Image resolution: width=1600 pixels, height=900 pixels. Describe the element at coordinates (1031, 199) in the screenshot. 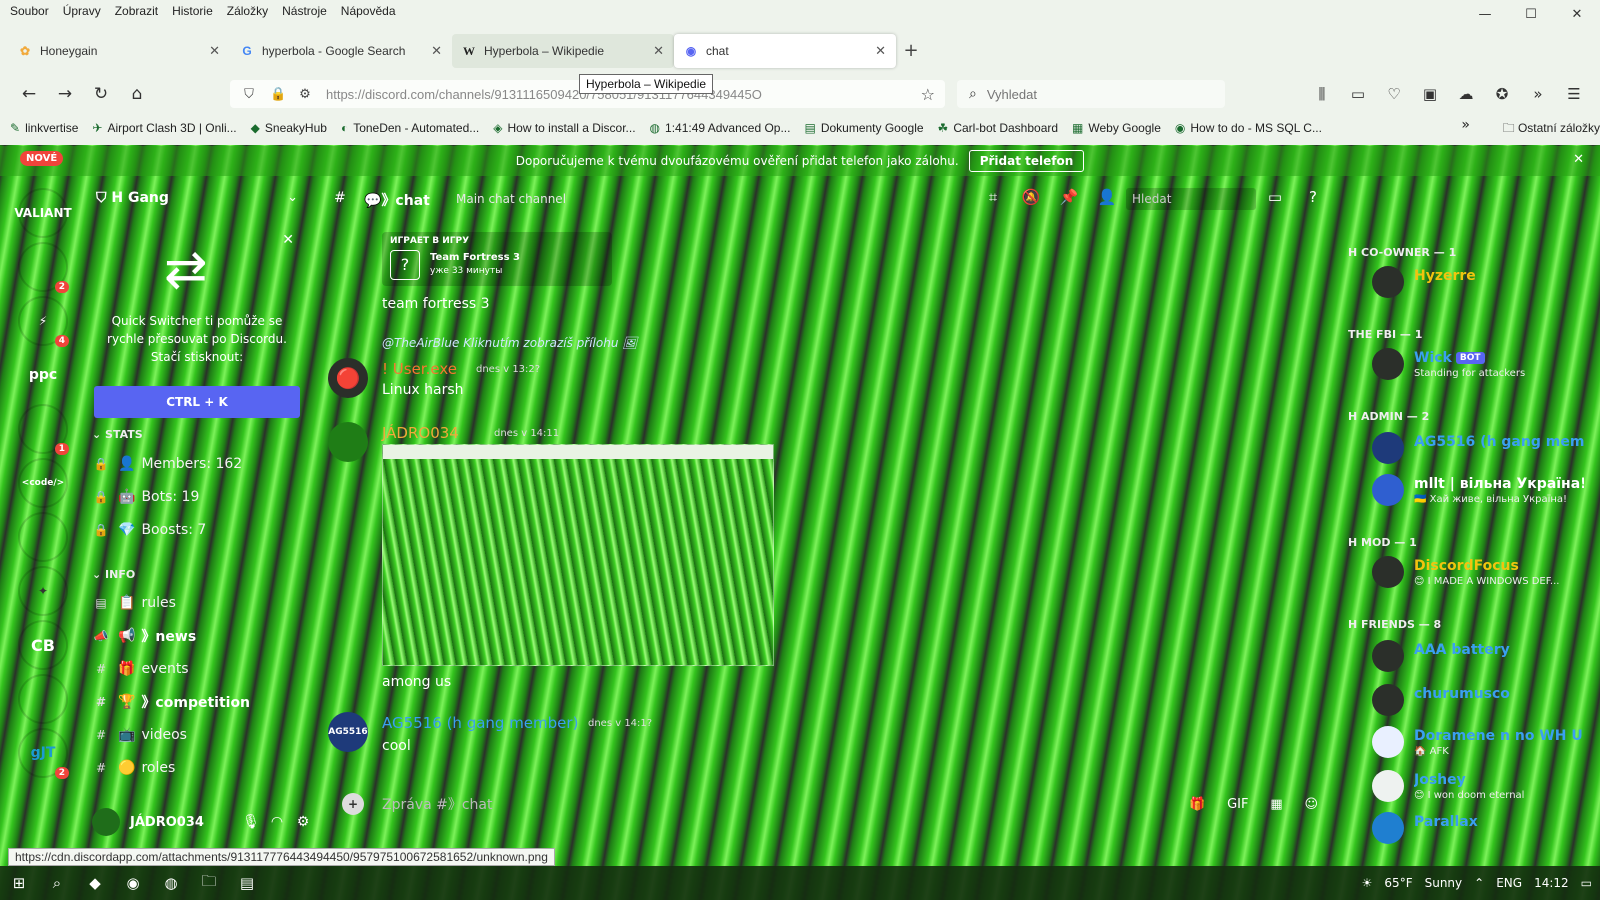

I see `mute-bell-icon: 🔕` at that location.